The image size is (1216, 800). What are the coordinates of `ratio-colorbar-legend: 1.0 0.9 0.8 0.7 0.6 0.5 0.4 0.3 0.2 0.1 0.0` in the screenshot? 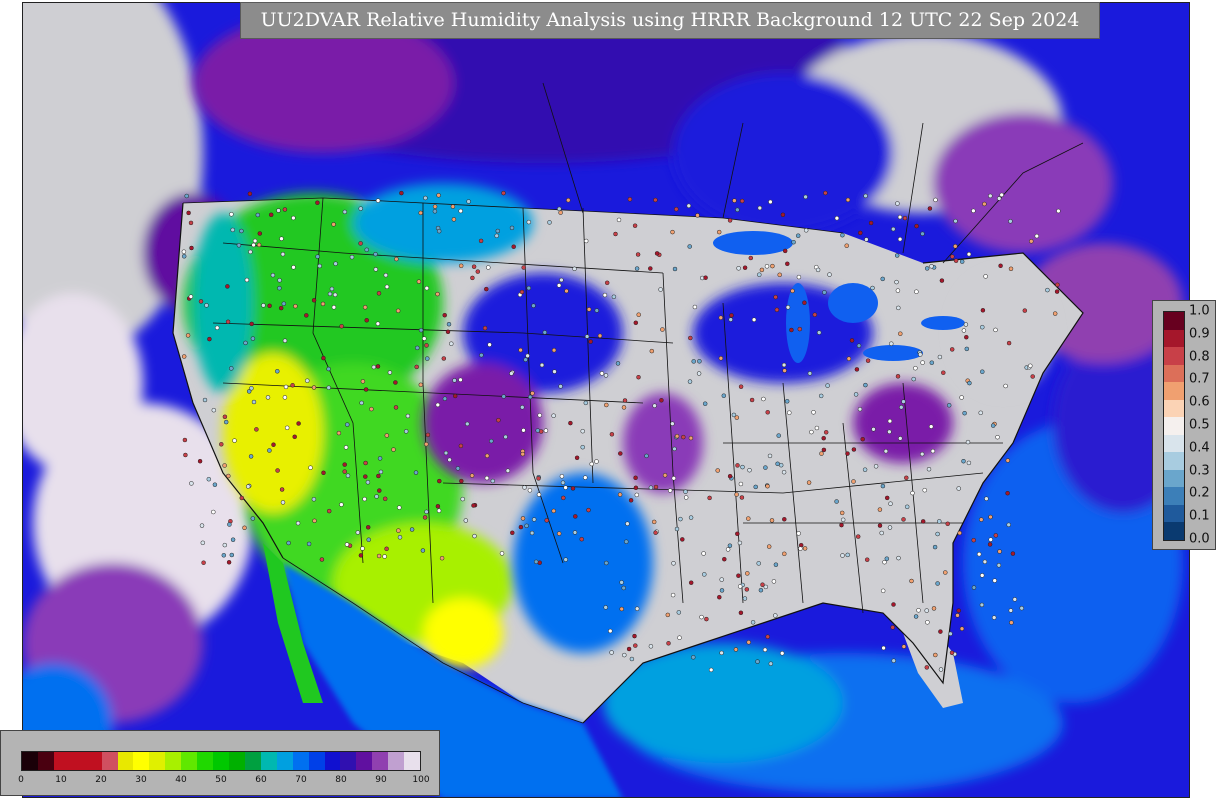 It's located at (1184, 425).